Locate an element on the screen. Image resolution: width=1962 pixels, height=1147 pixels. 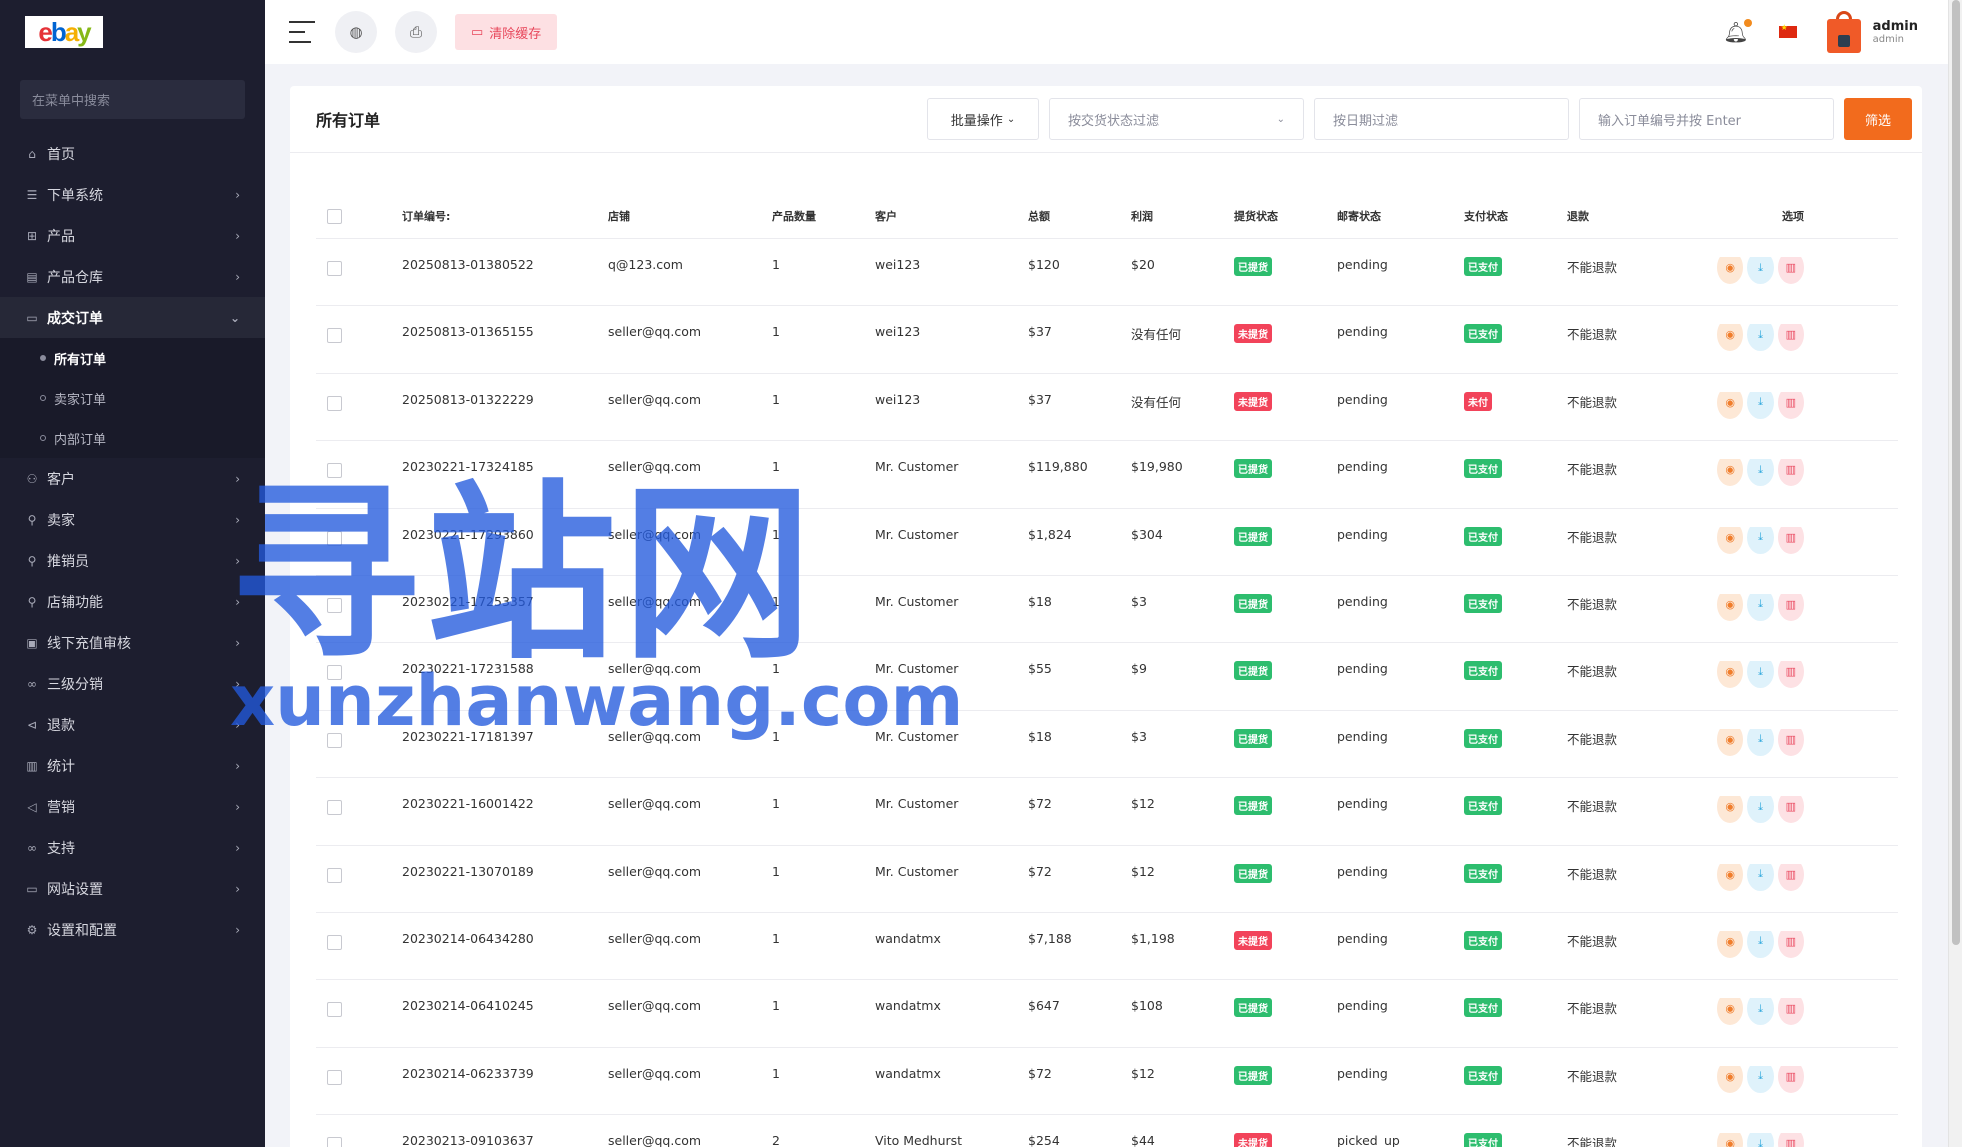
menu-search-input: 在菜单中搜索 is located at coordinates (132, 99).